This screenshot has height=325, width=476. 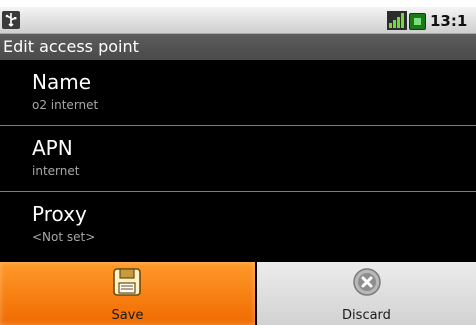 I want to click on discard-x-icon, so click(x=367, y=282).